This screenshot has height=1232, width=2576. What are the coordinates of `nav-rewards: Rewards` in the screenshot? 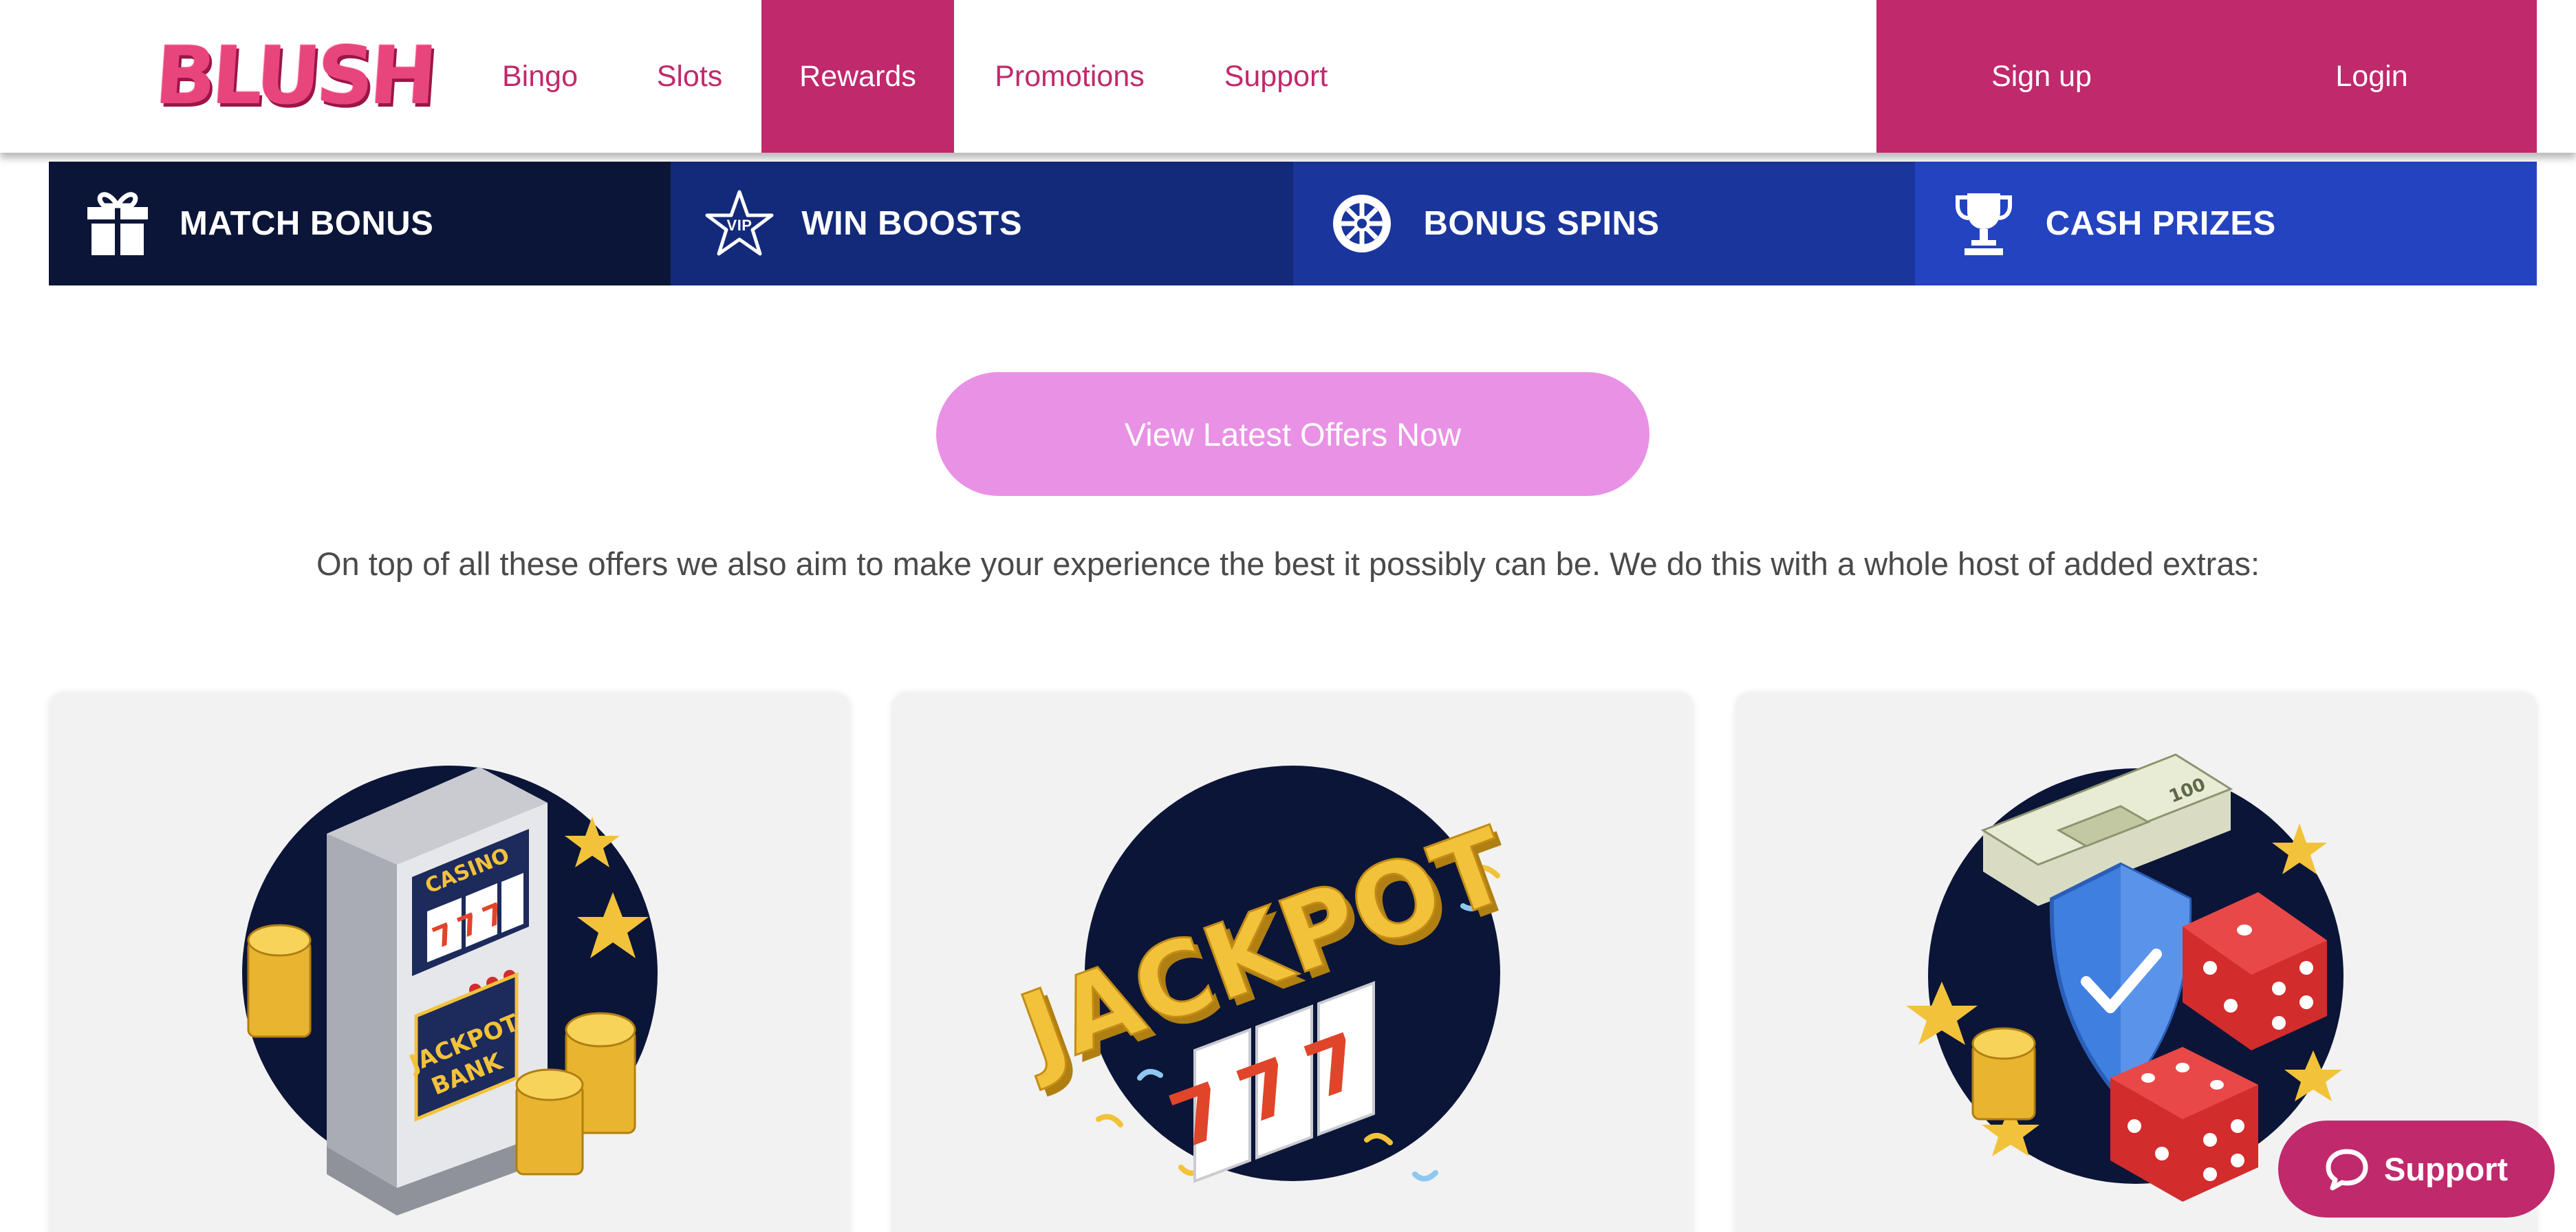 It's located at (857, 76).